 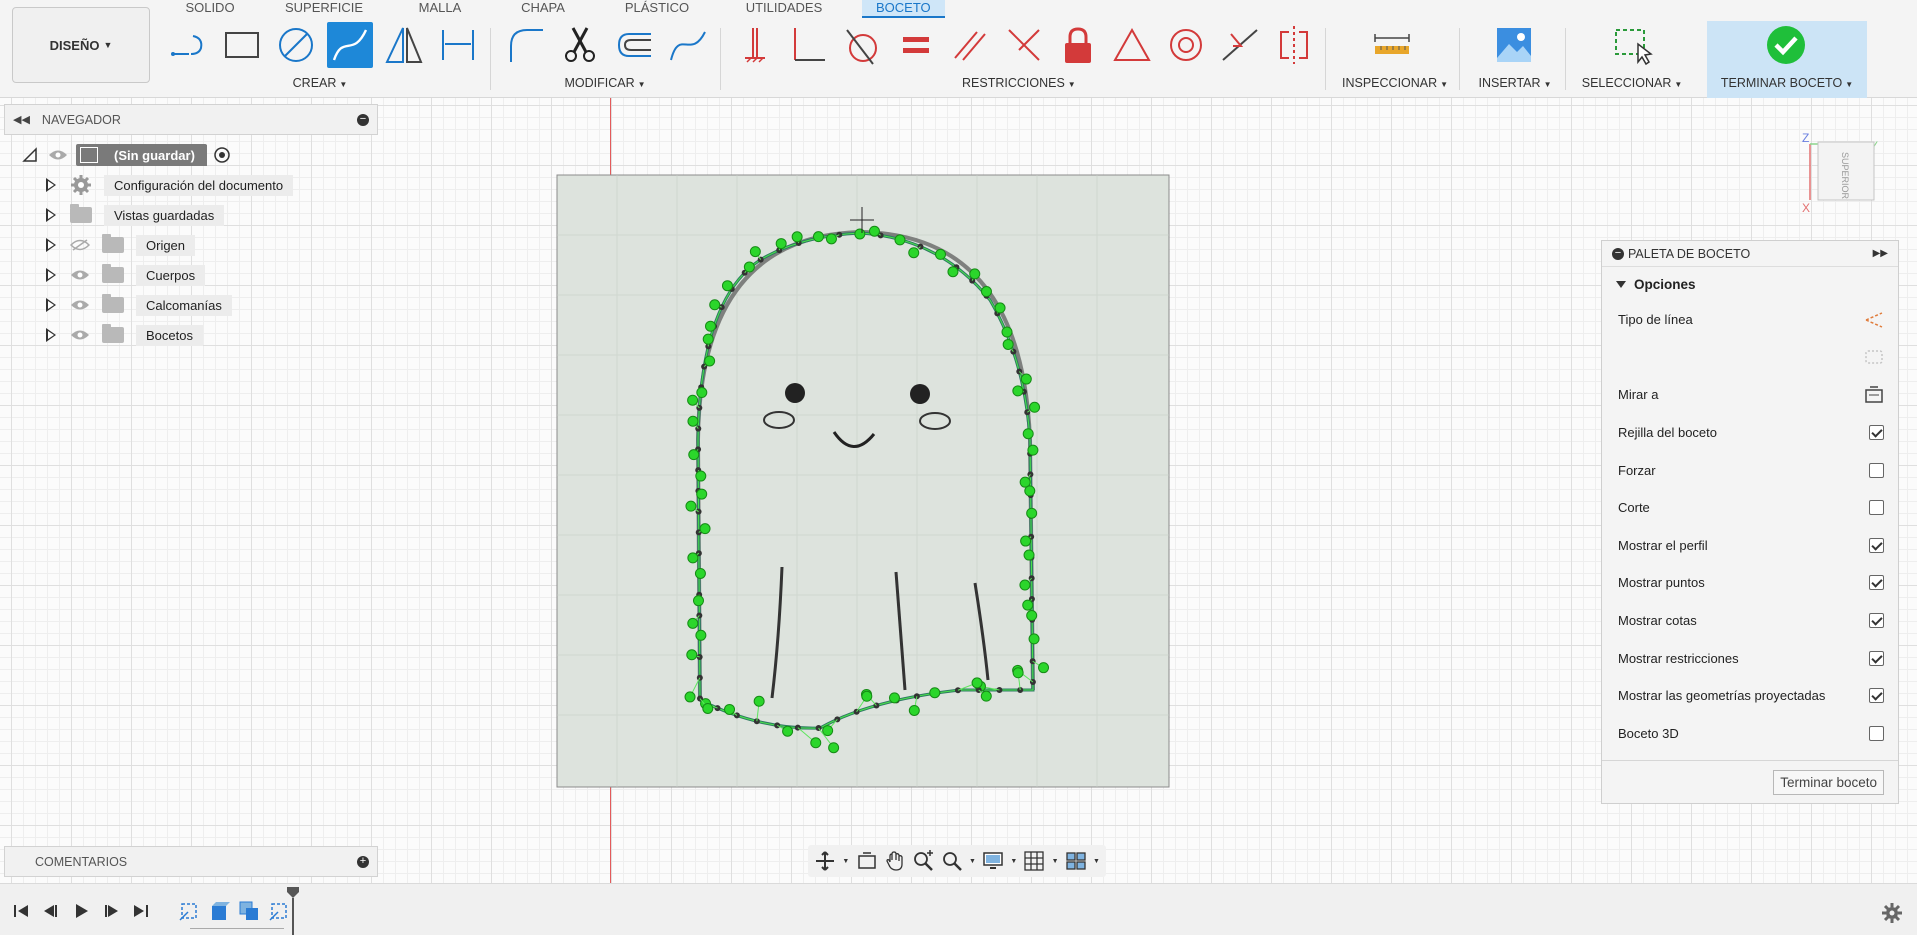 What do you see at coordinates (111, 911) in the screenshot?
I see `next-frame-icon` at bounding box center [111, 911].